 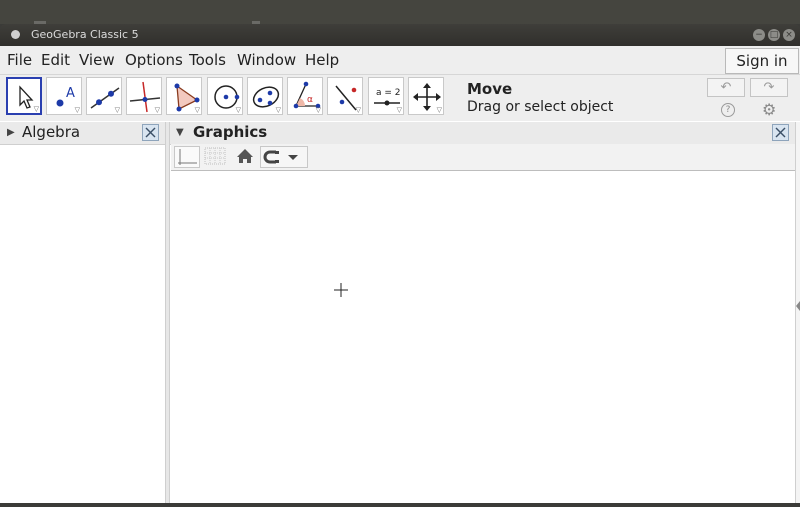 I want to click on slider-tool-button: a = 2 ▽, so click(x=386, y=96).